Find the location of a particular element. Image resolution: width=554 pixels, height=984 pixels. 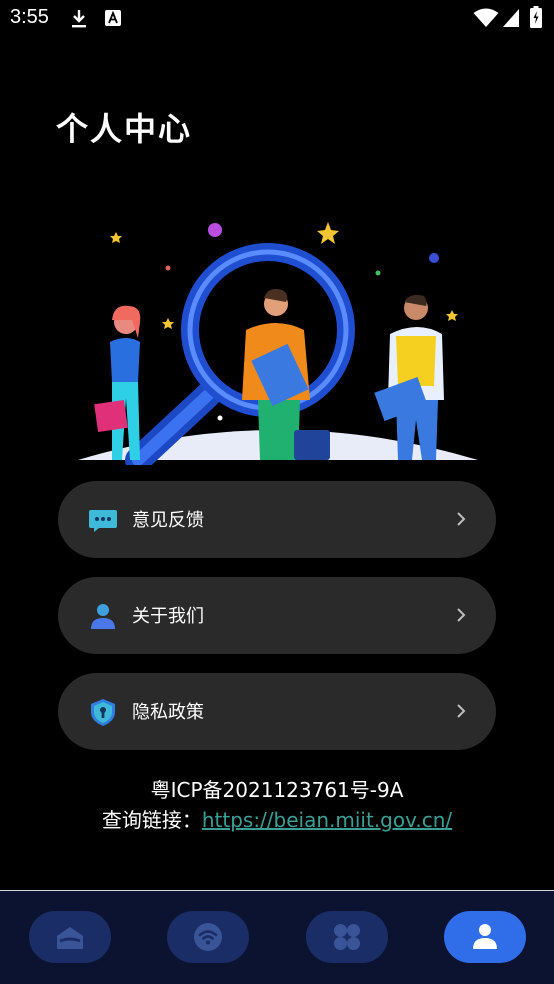

menu-item-label: 意见反馈 is located at coordinates (168, 520).